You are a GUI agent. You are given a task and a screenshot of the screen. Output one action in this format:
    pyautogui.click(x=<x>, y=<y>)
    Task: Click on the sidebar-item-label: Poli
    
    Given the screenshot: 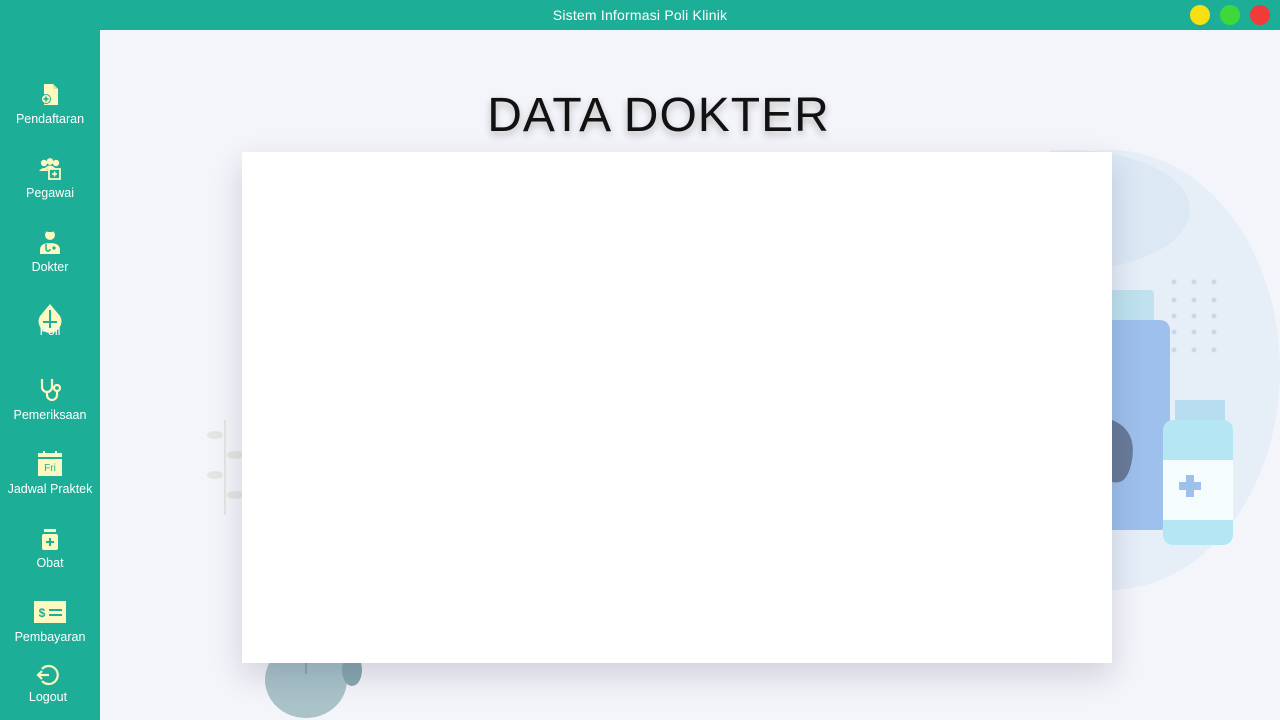 What is the action you would take?
    pyautogui.click(x=50, y=331)
    